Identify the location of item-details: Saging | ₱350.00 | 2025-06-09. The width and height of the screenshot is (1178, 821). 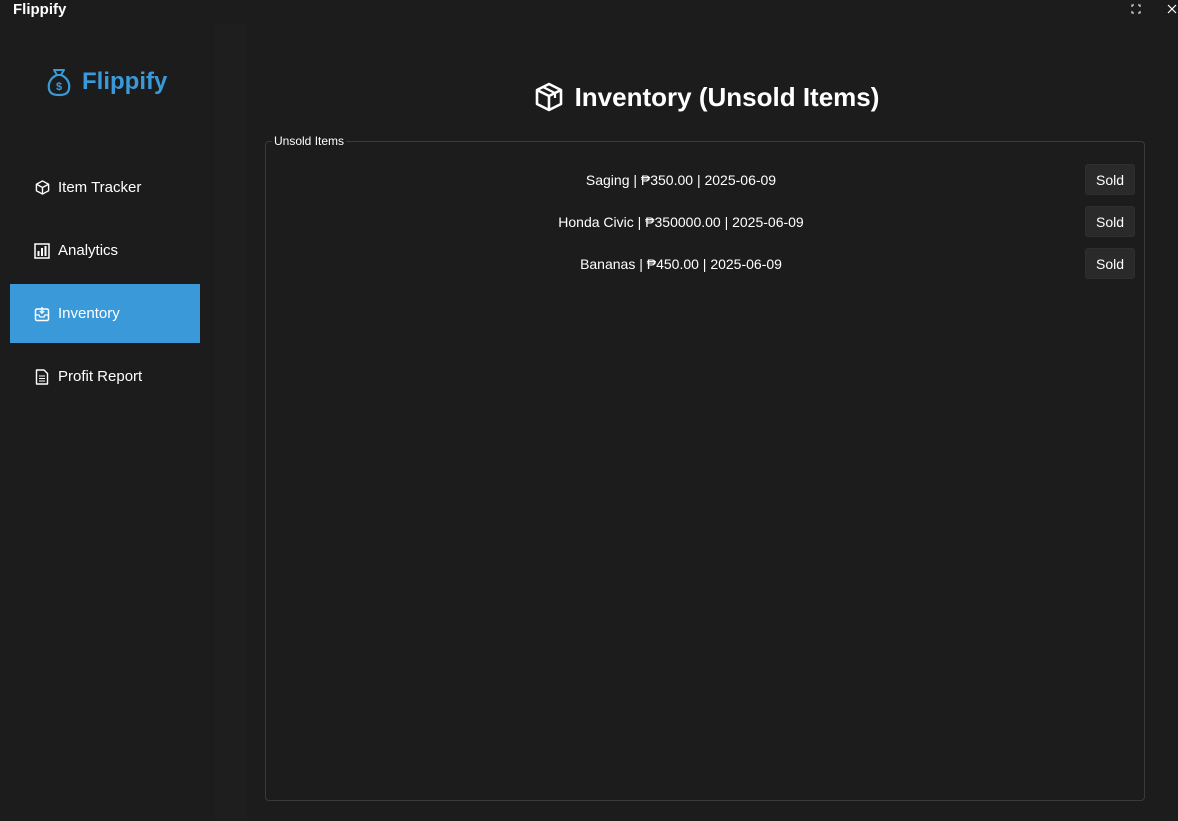
(681, 180).